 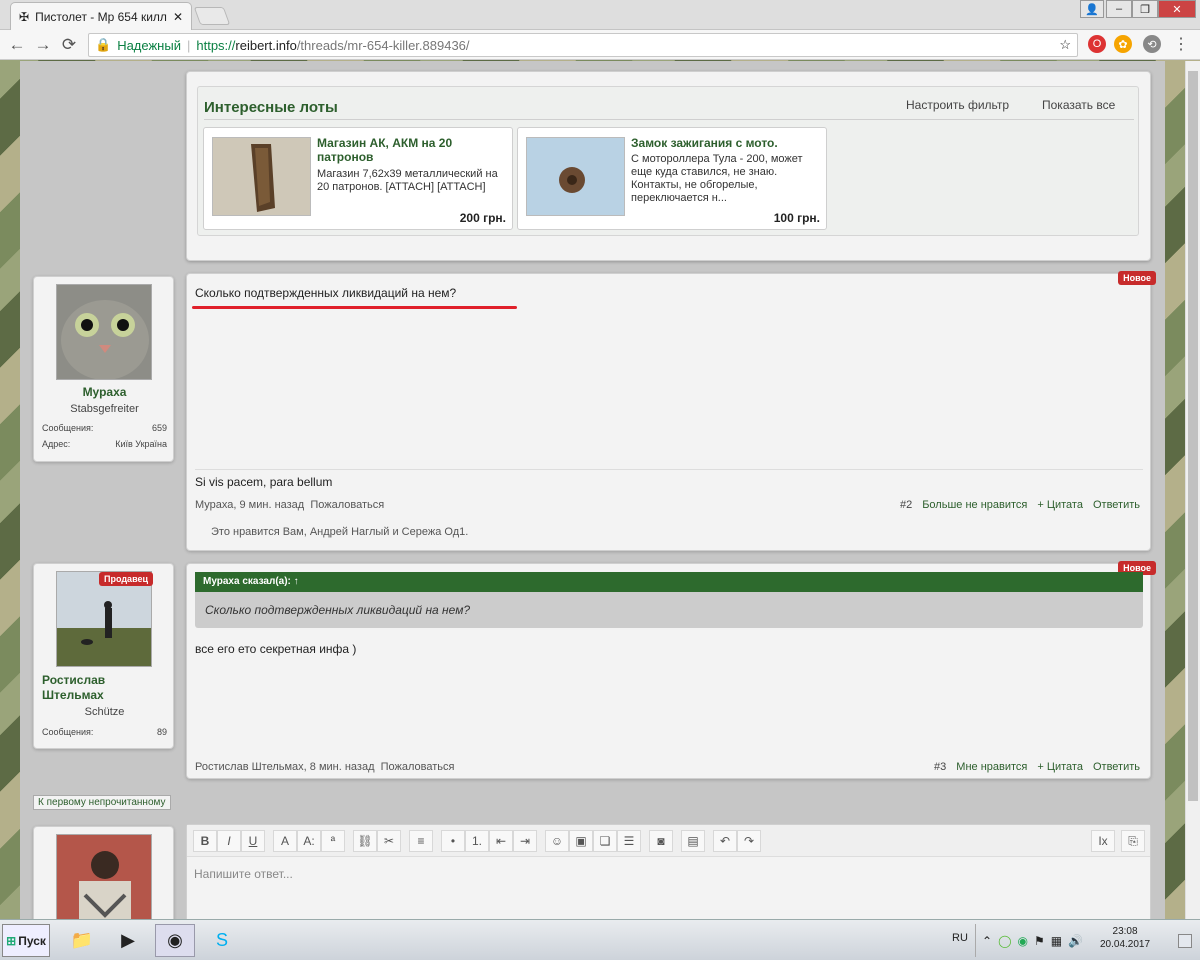 What do you see at coordinates (501, 841) in the screenshot?
I see `outdent-icon: ⇤` at bounding box center [501, 841].